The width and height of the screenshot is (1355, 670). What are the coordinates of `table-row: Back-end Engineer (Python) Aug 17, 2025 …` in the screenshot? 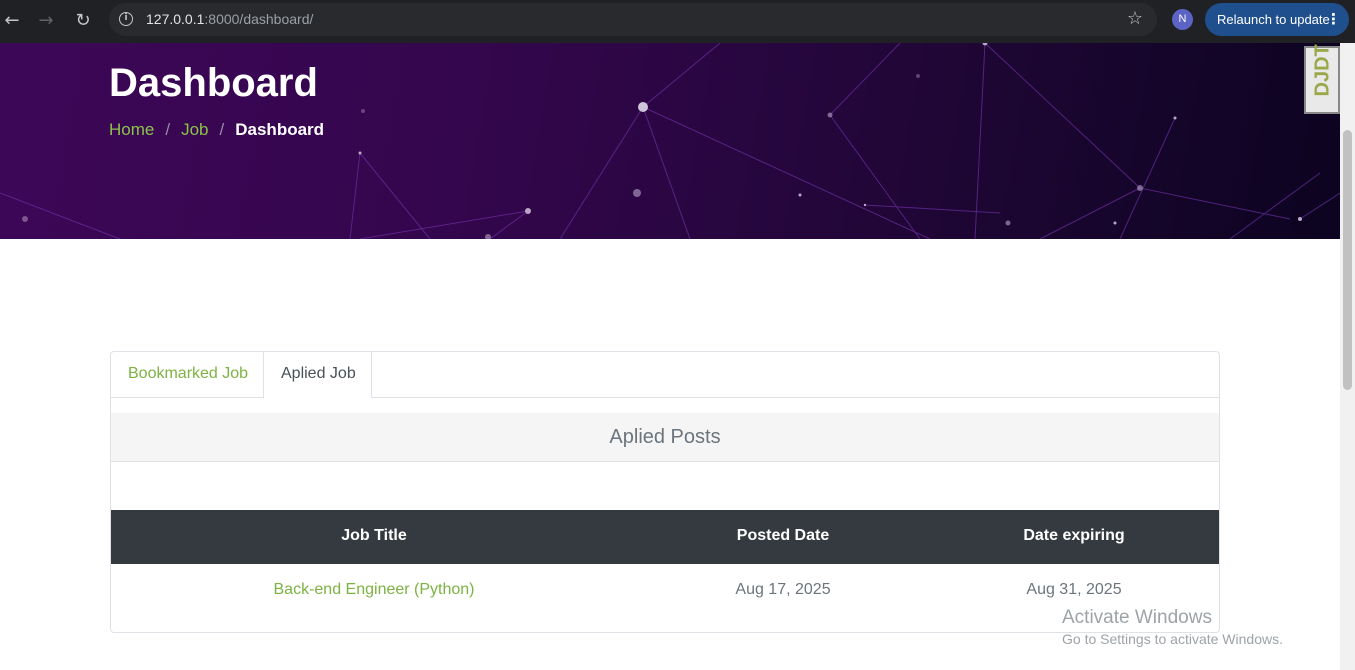 It's located at (665, 590).